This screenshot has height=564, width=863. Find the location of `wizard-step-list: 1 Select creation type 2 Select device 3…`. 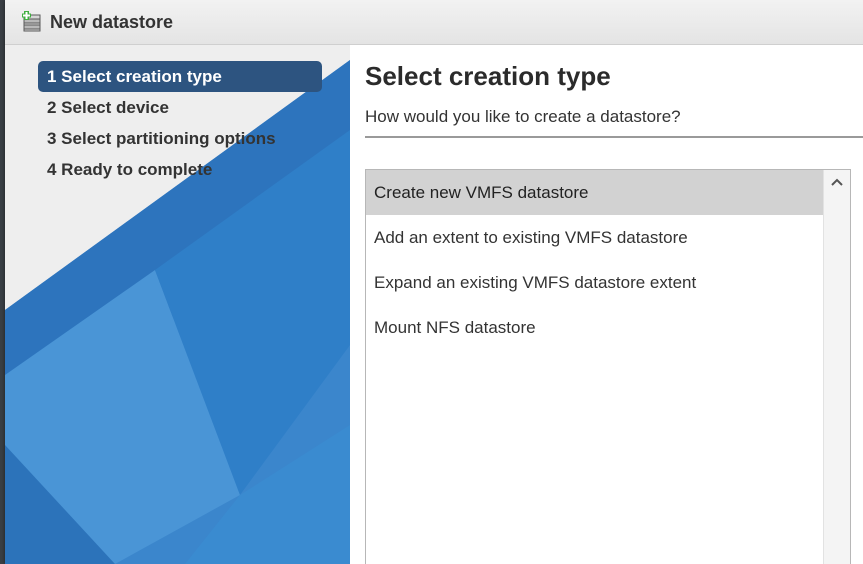

wizard-step-list: 1 Select creation type 2 Select device 3… is located at coordinates (180, 123).